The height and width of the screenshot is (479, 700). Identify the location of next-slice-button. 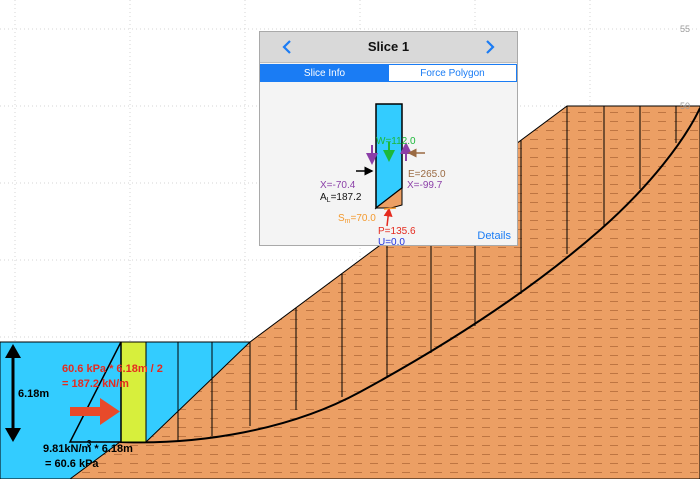
(490, 47).